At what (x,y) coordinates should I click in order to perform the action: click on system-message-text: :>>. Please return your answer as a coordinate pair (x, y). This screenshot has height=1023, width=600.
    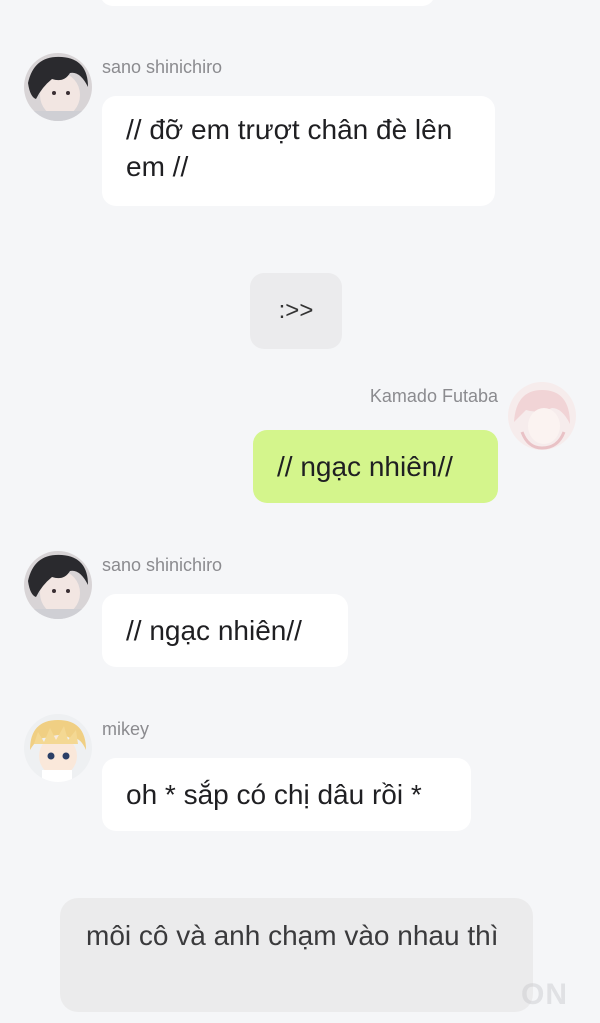
    Looking at the image, I should click on (296, 310).